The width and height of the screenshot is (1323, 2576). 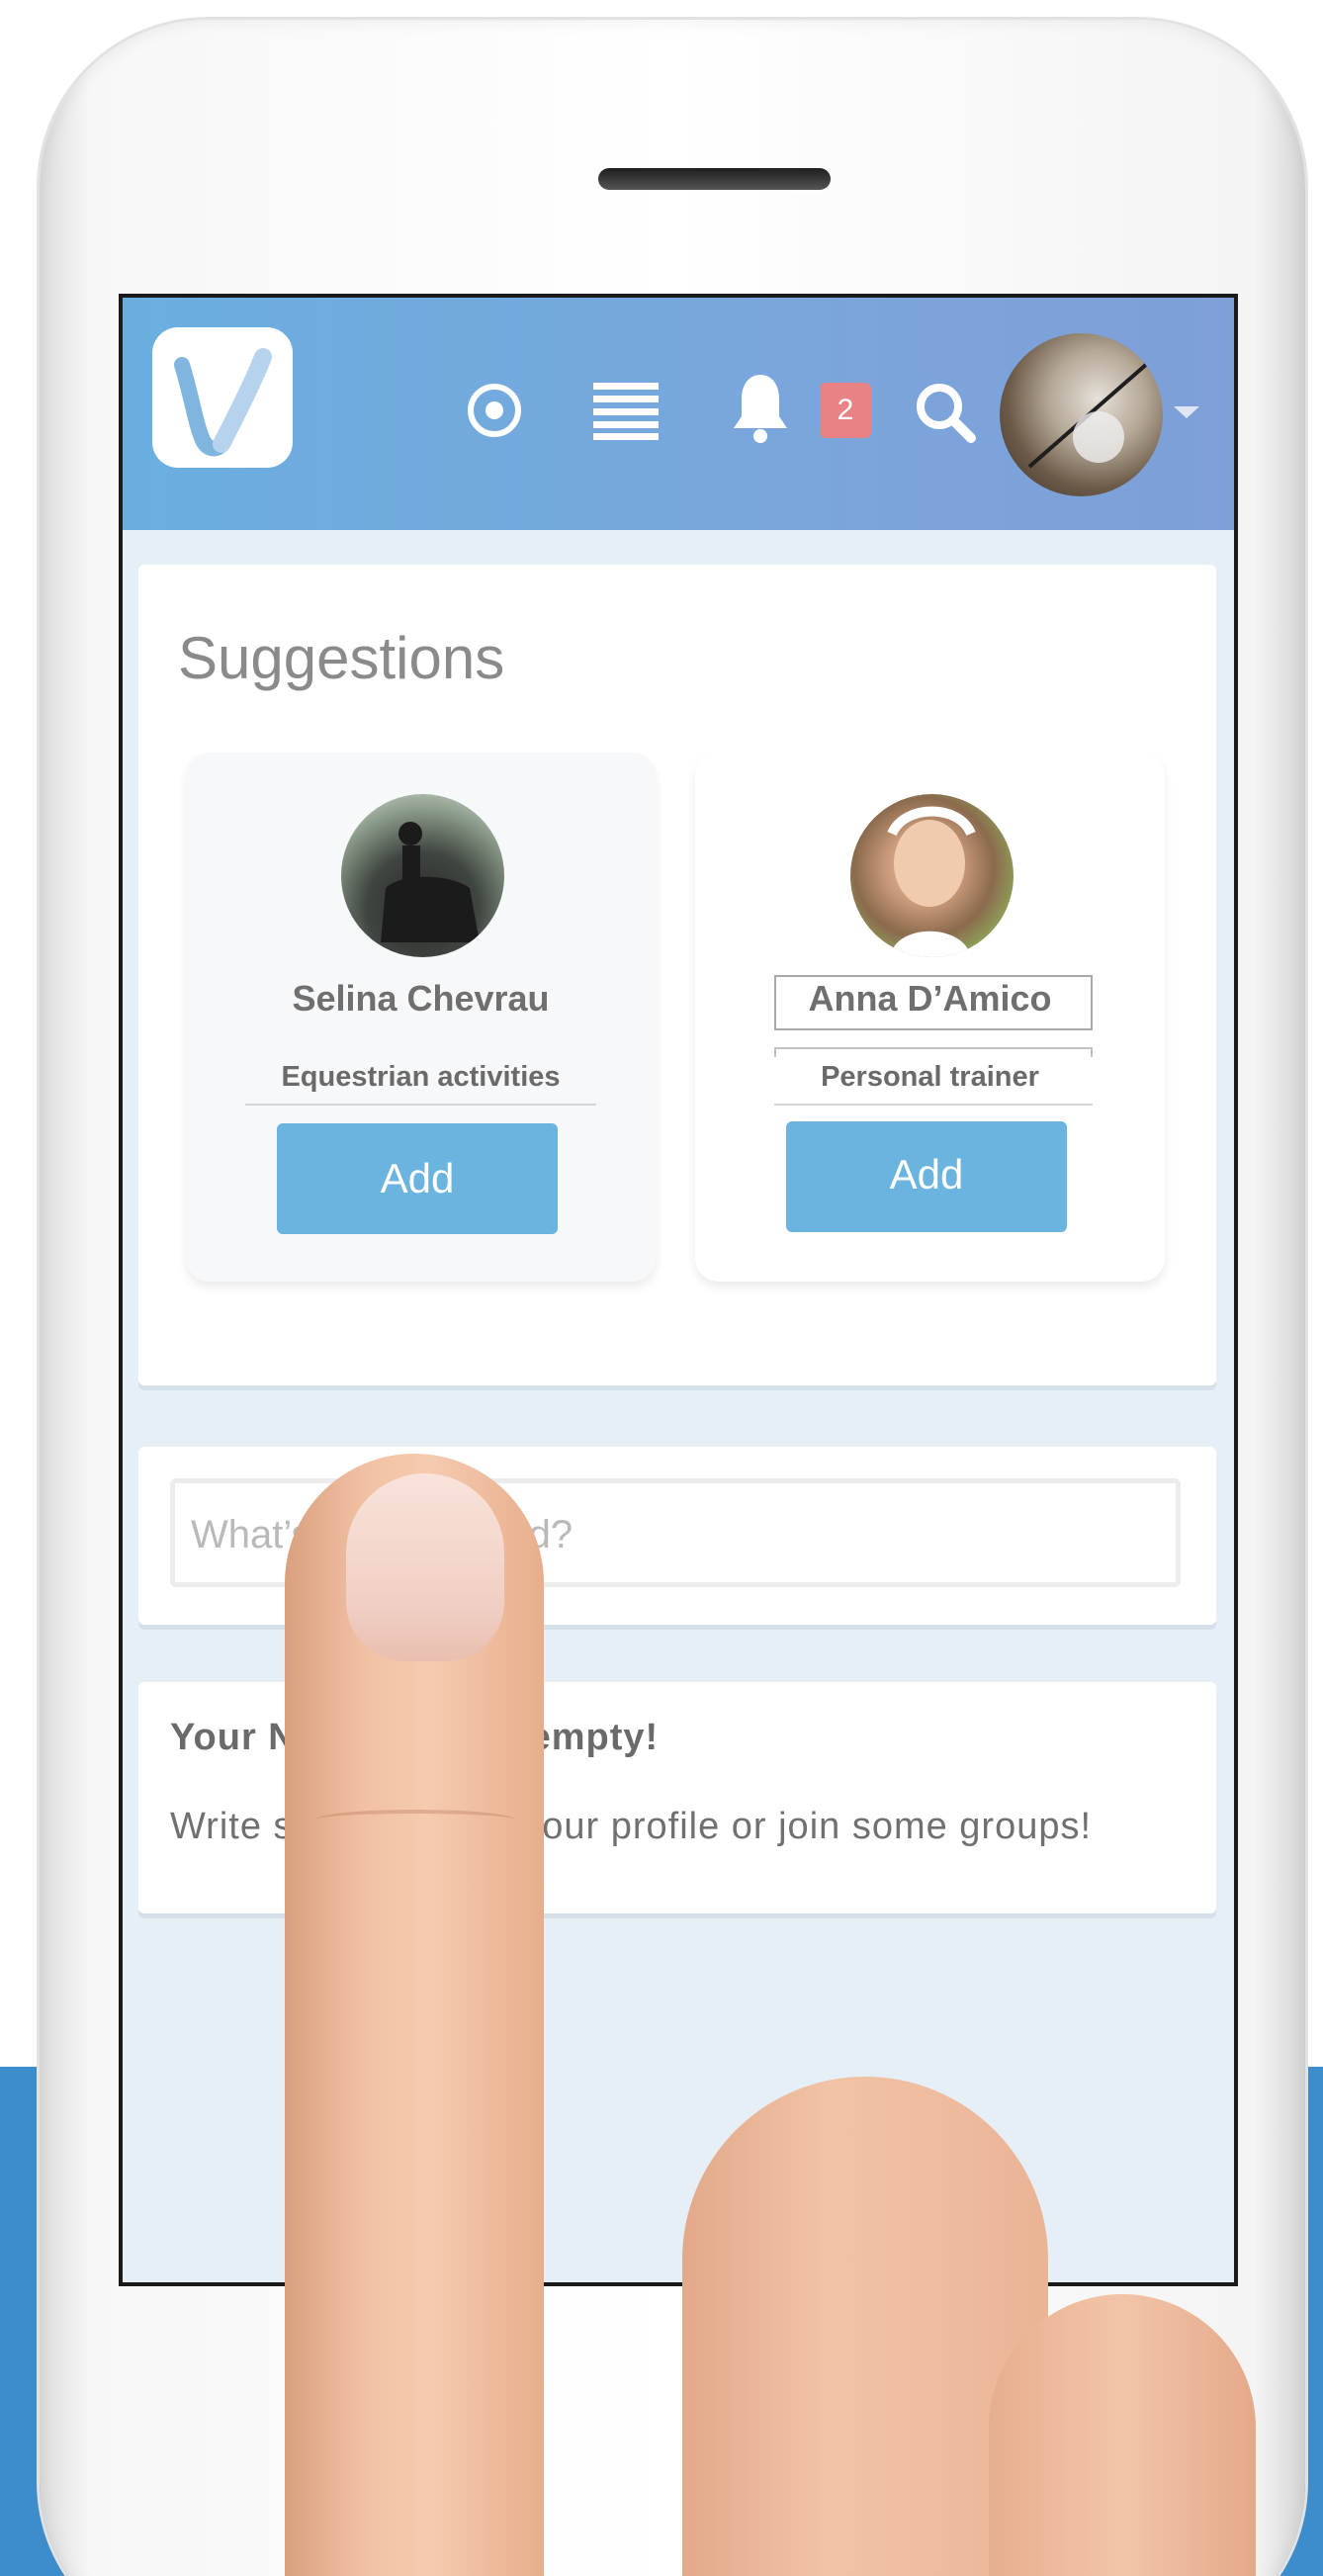 What do you see at coordinates (425, 1567) in the screenshot?
I see `fingernail` at bounding box center [425, 1567].